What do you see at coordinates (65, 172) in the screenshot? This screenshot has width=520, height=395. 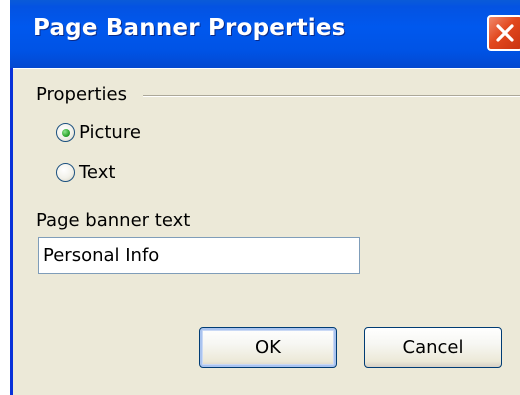 I see `radio-text` at bounding box center [65, 172].